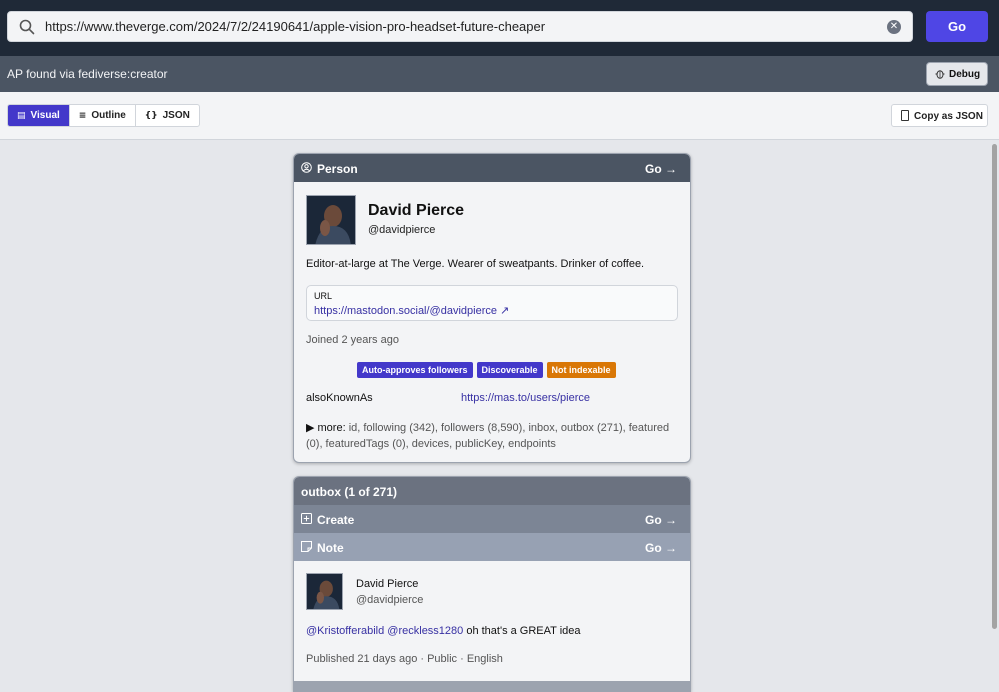 This screenshot has width=999, height=692. I want to click on tab-label: JSON, so click(176, 115).